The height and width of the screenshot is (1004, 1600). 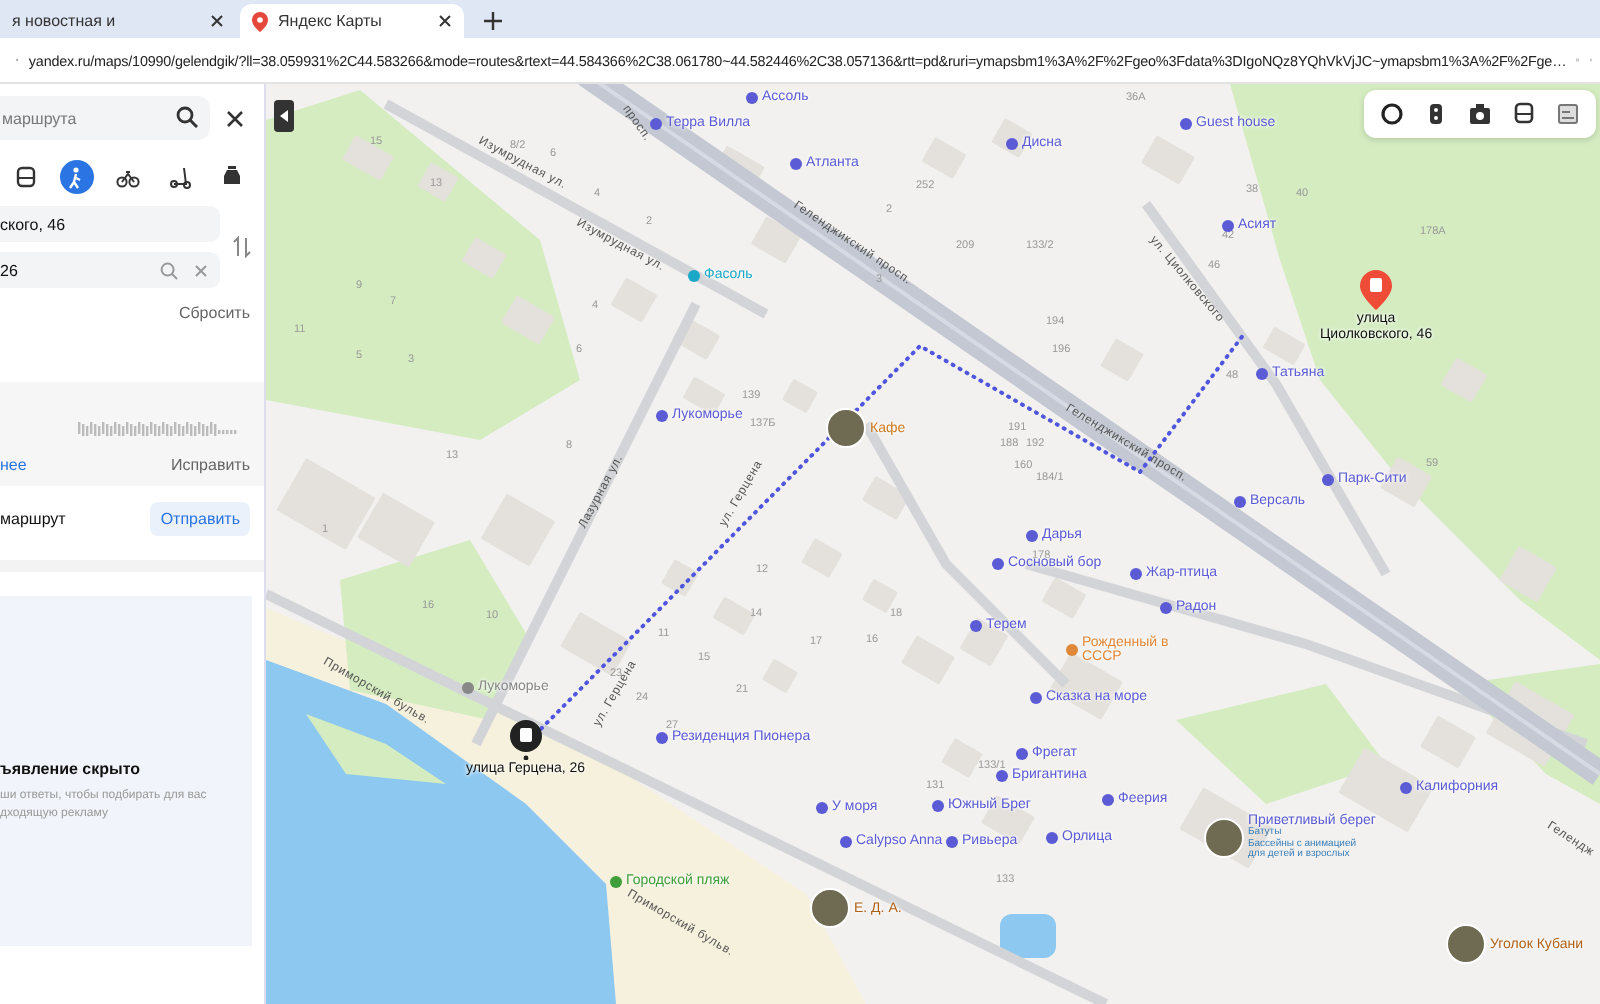 What do you see at coordinates (187, 117) in the screenshot?
I see `search-icon` at bounding box center [187, 117].